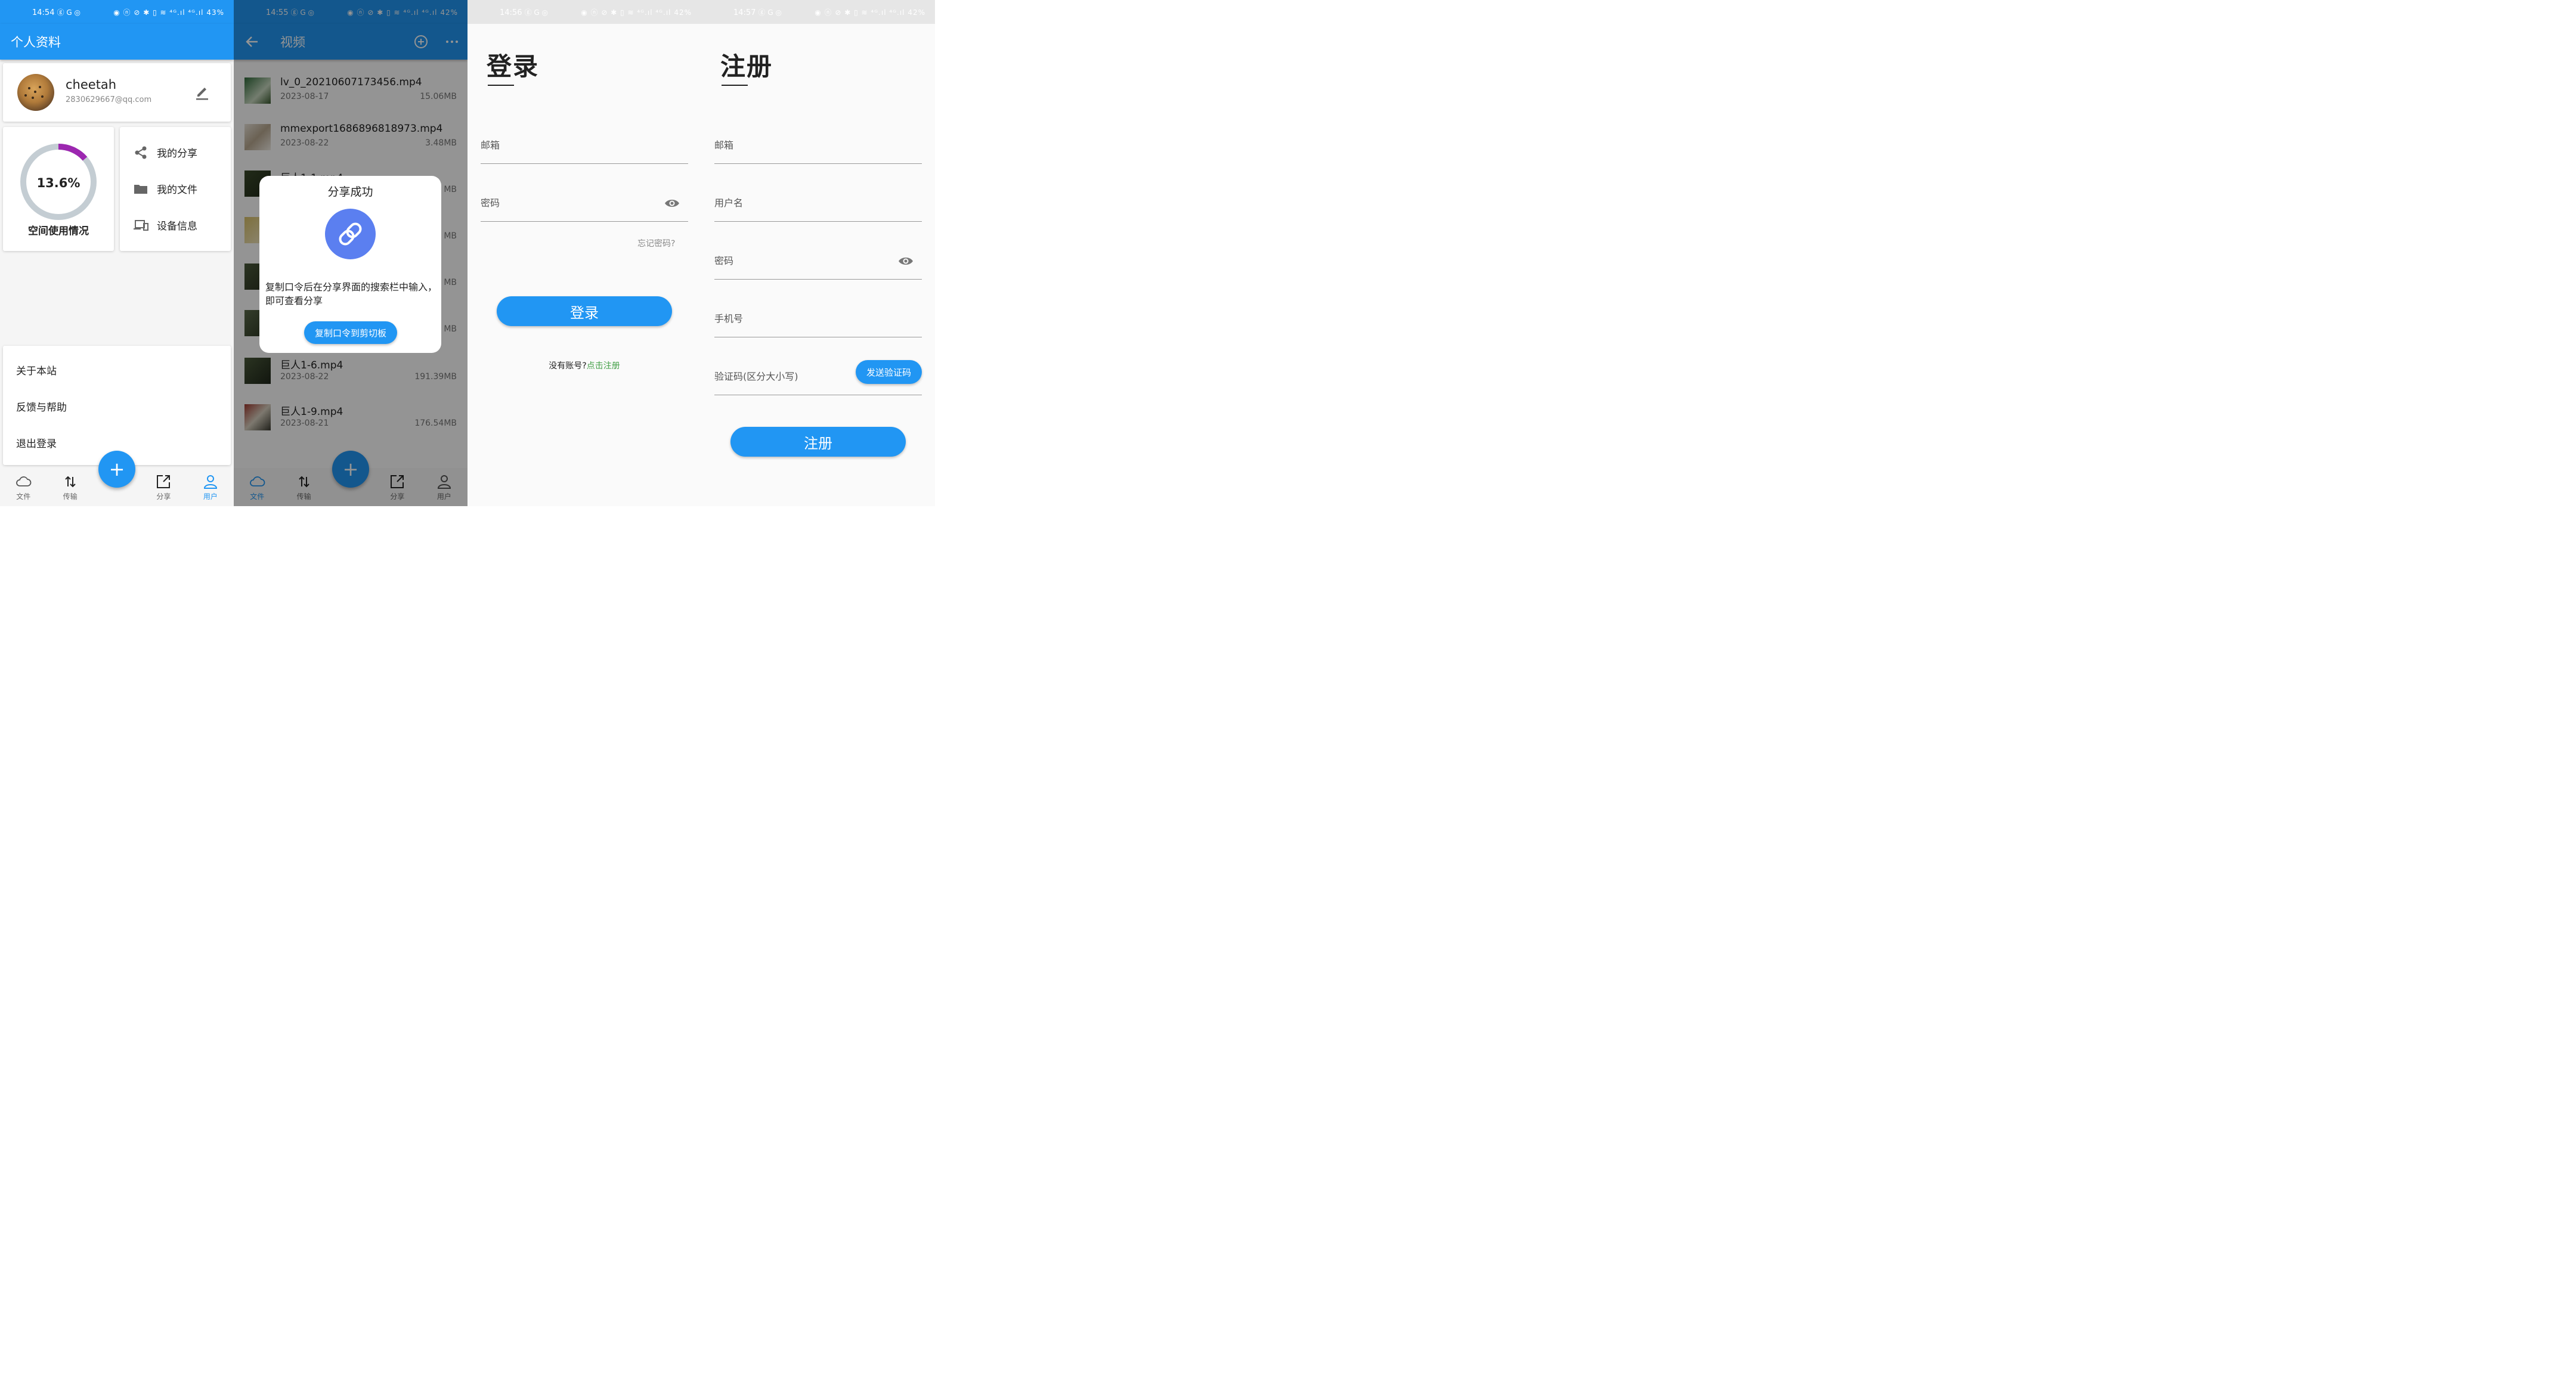 The image size is (2576, 1395). What do you see at coordinates (202, 92) in the screenshot?
I see `edit-icon` at bounding box center [202, 92].